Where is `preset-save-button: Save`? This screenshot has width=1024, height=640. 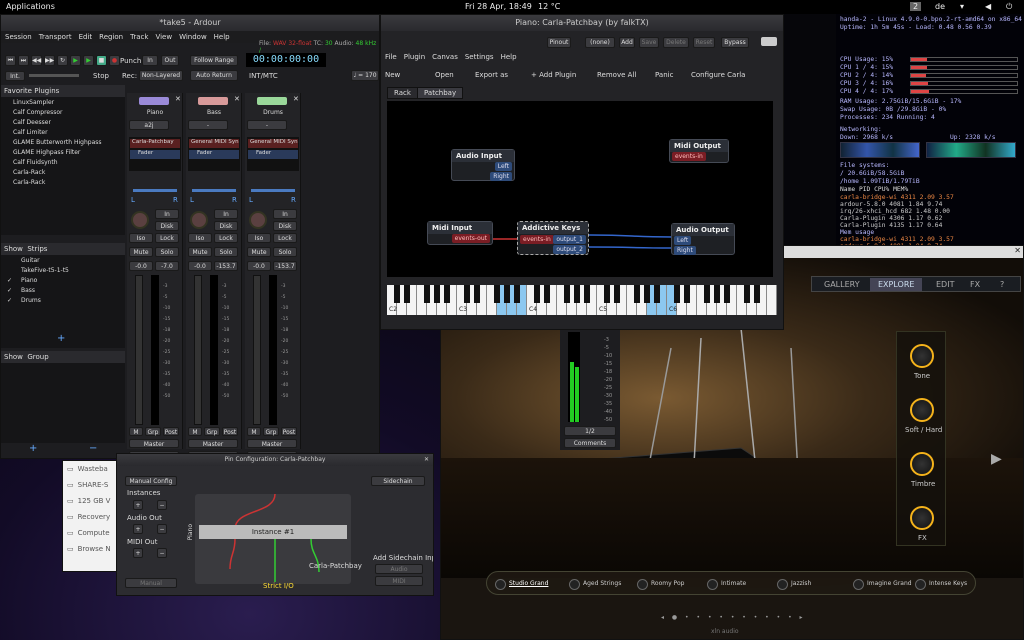 preset-save-button: Save is located at coordinates (649, 42).